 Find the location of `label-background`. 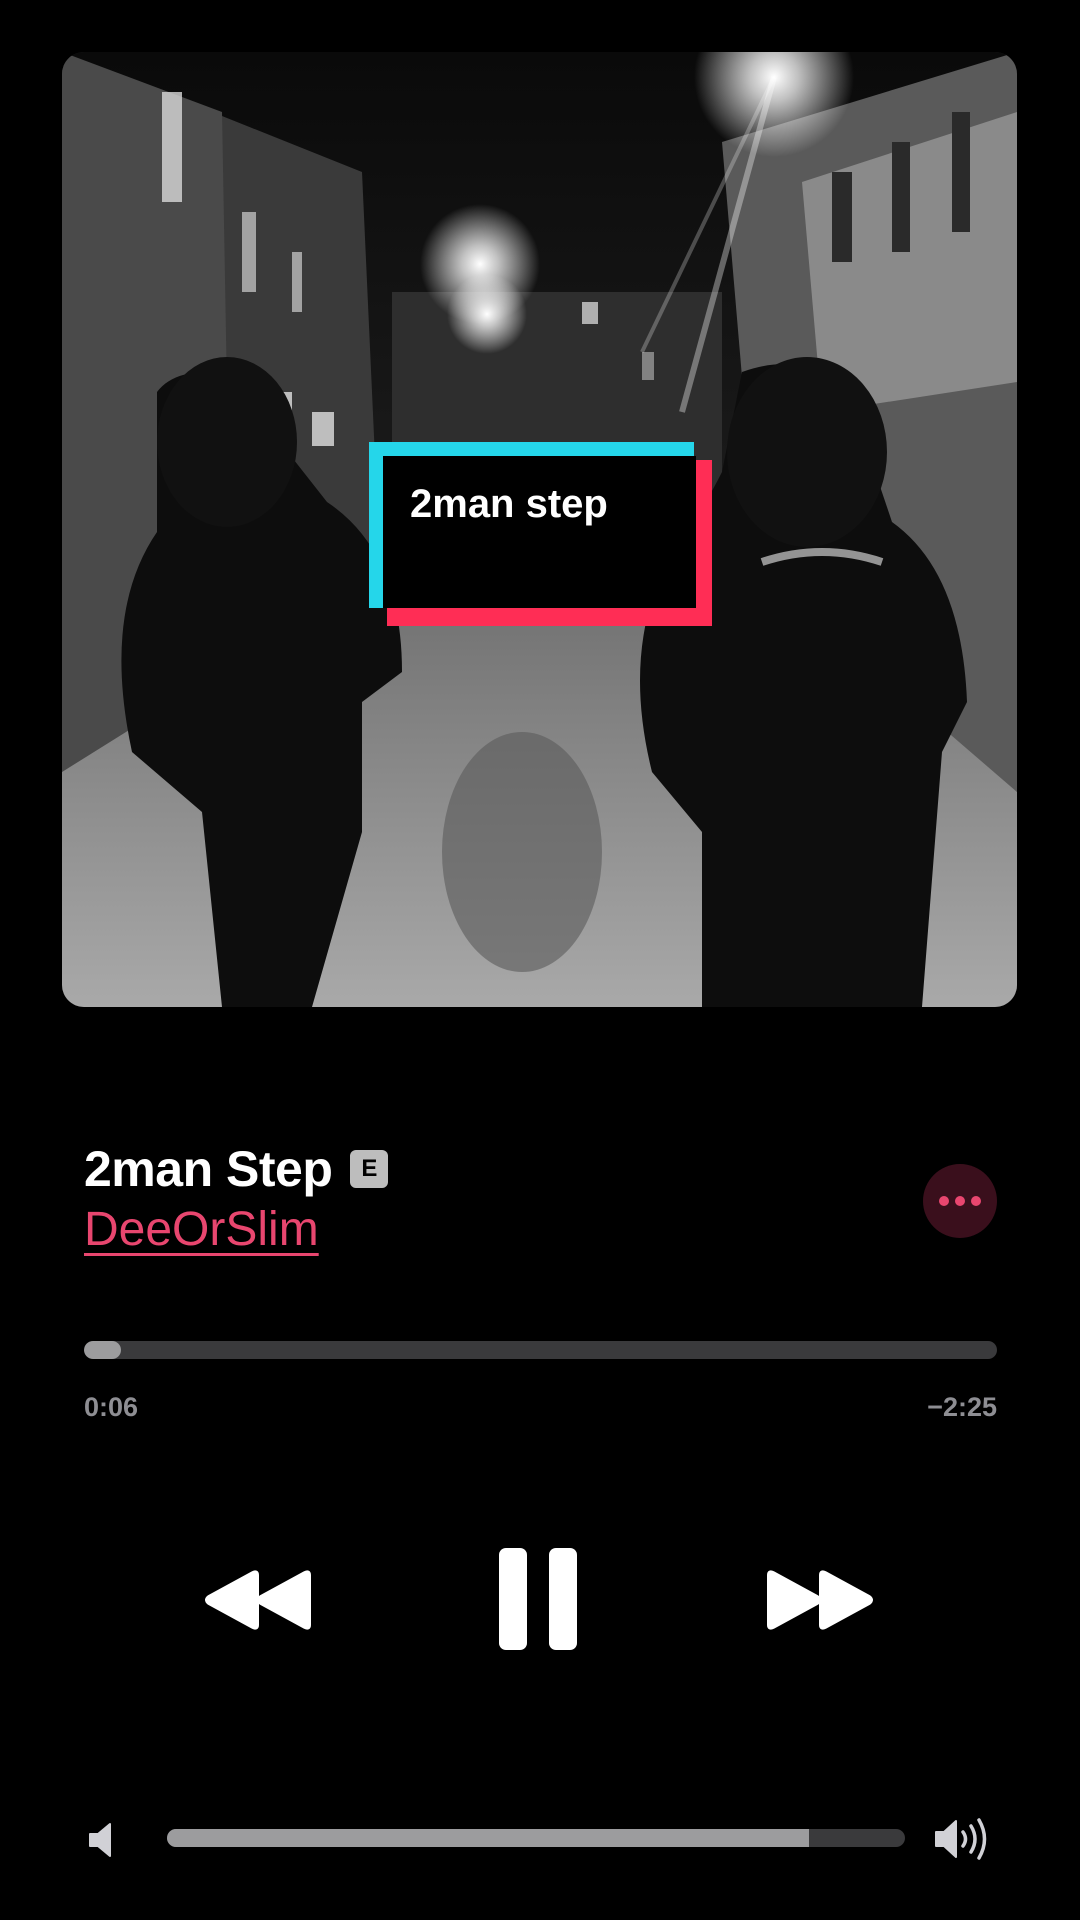

label-background is located at coordinates (539, 532).